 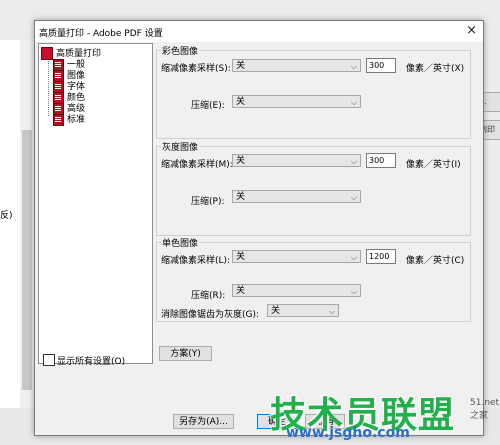 I want to click on mono-antialias-label: 消除图像锯齿为灰度(G):, so click(x=210, y=315).